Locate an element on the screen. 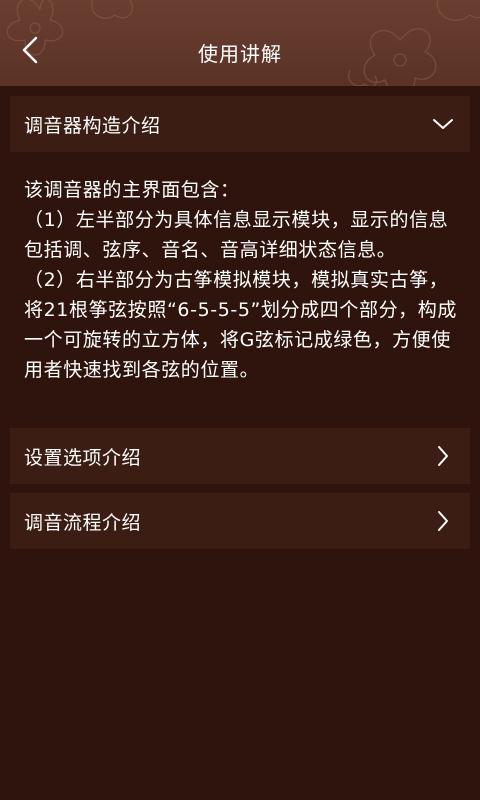 Image resolution: width=480 pixels, height=800 pixels. section-tuning-process: 调音流程介绍 is located at coordinates (240, 521).